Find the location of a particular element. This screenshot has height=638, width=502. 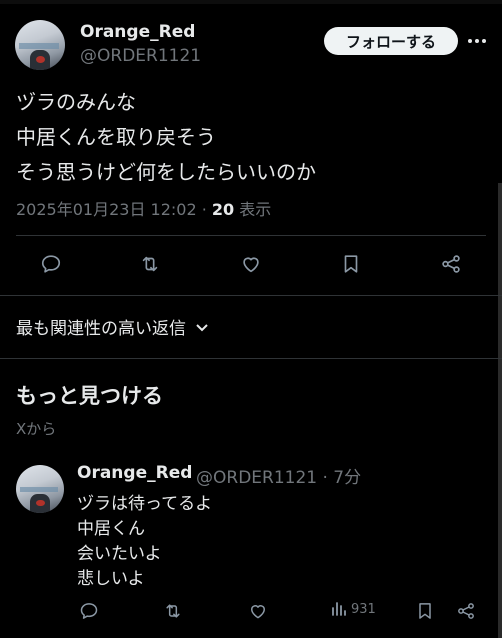

tweet-text-line: ヅラのみんな is located at coordinates (76, 102).